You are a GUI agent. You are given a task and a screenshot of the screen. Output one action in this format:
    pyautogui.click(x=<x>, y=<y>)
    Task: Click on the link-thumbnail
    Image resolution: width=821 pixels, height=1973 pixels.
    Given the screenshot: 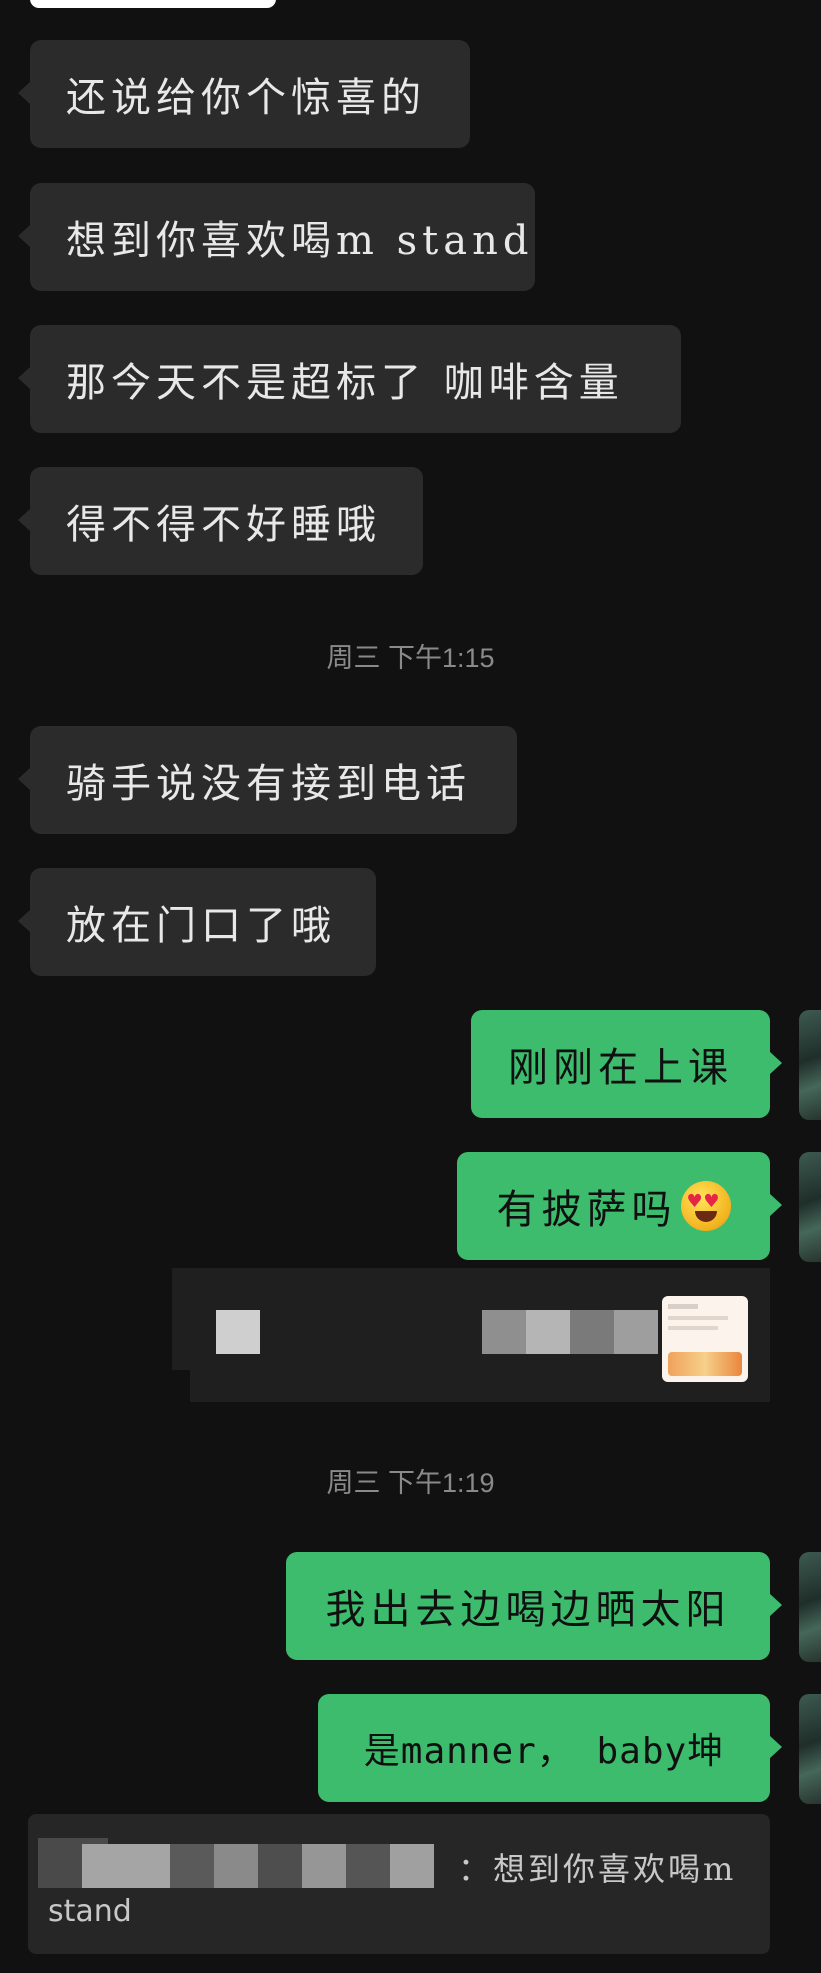 What is the action you would take?
    pyautogui.click(x=705, y=1339)
    